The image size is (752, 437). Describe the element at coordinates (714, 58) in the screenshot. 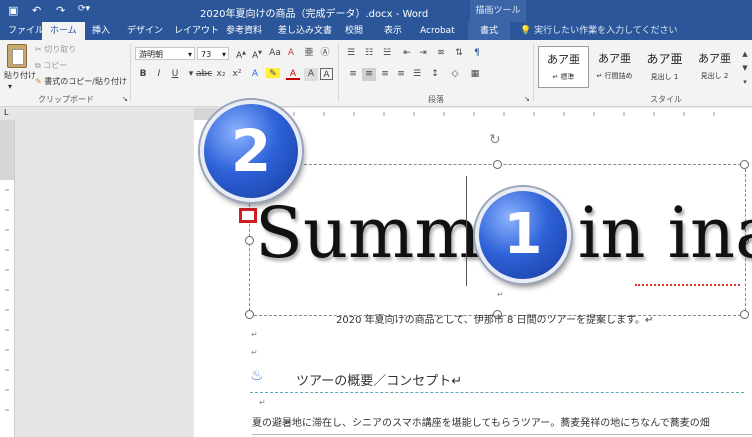

I see `style-sample: あア亜` at that location.